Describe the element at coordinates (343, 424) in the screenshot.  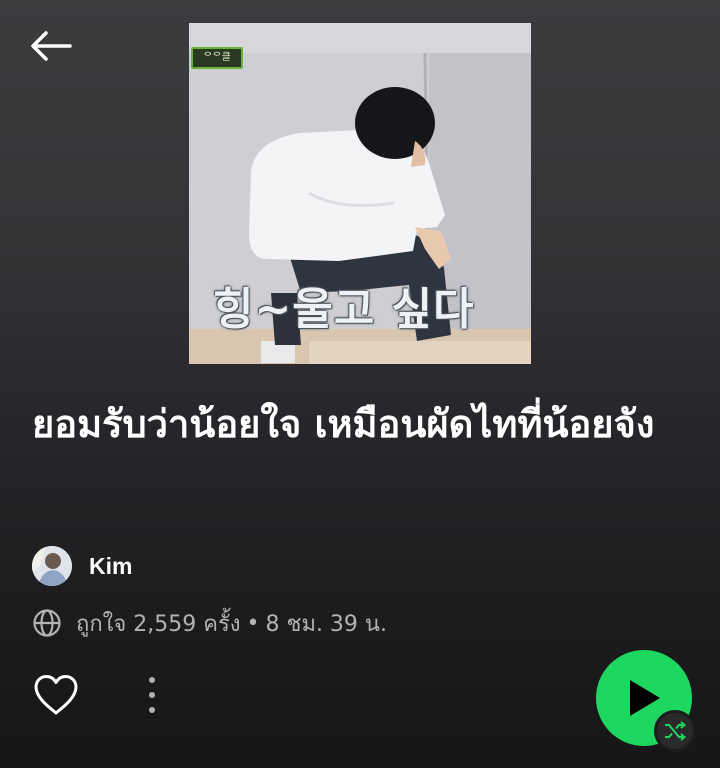
I see `playlist-title: ยอมรับว่าน้อยใจ เหมือนผัดไทที่น้อยจัง` at that location.